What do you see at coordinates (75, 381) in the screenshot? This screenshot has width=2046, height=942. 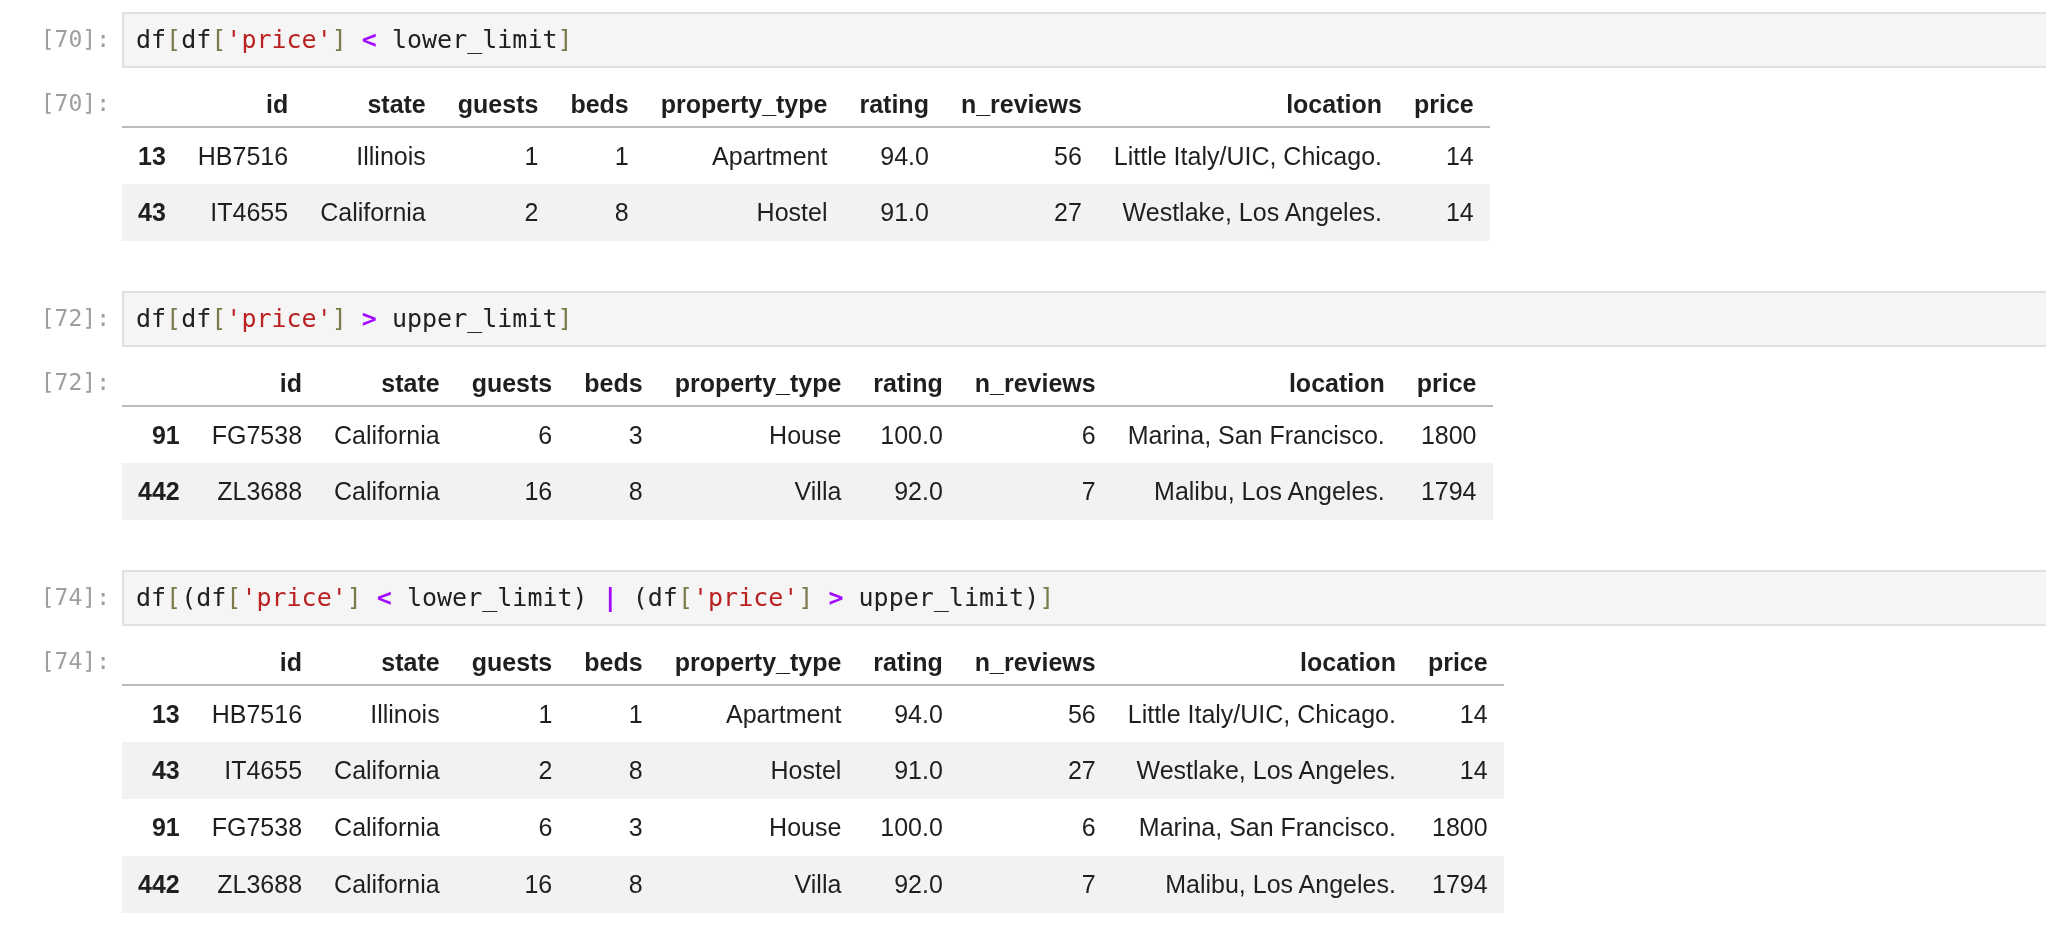 I see `output-prompt: [72]:` at bounding box center [75, 381].